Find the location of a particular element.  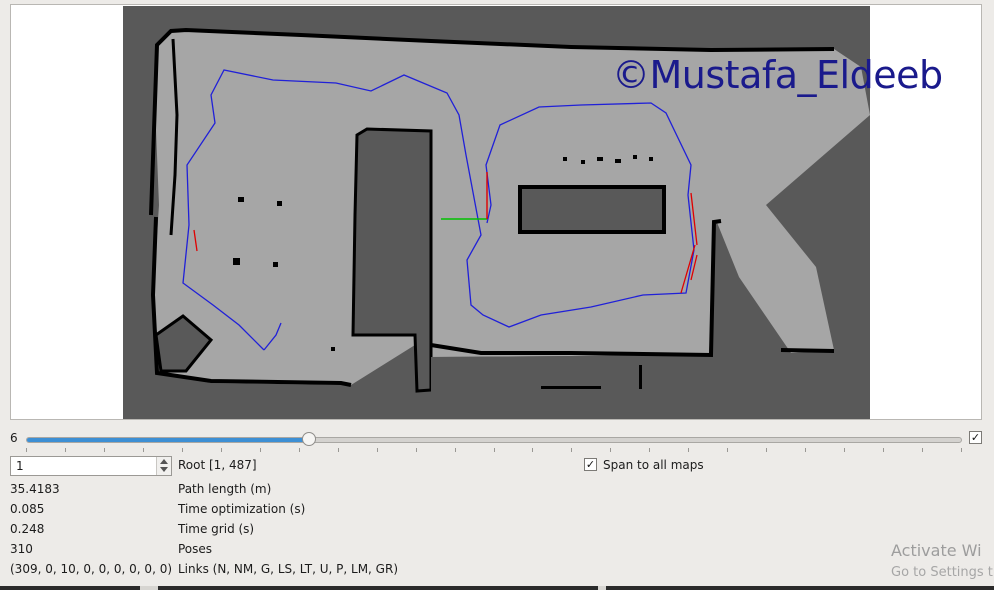

node-id-value: 1 is located at coordinates (20, 466).